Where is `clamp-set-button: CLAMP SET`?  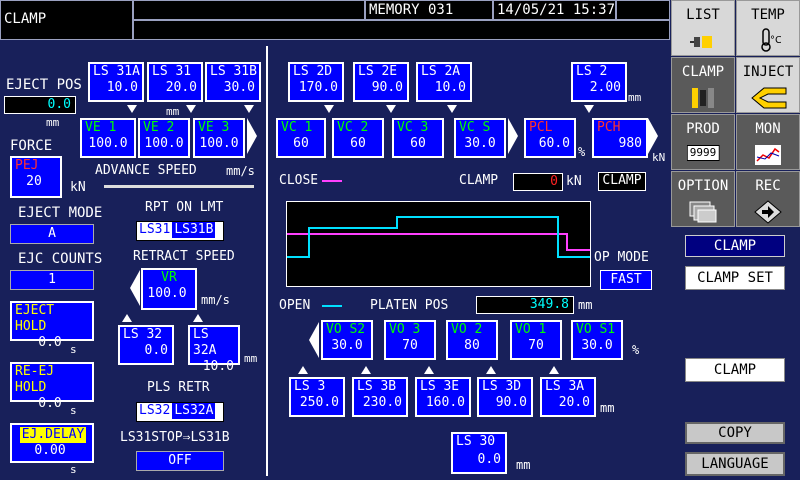
clamp-set-button: CLAMP SET is located at coordinates (735, 278).